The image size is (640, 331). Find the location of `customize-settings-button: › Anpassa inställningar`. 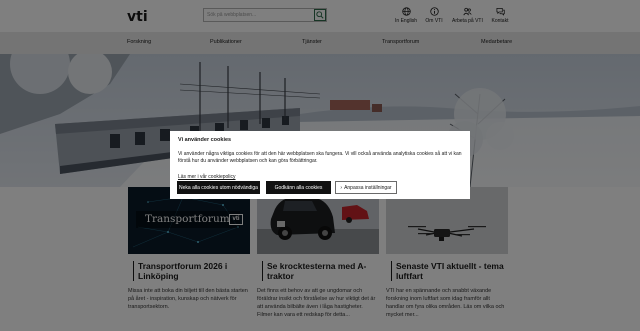

customize-settings-button: › Anpassa inställningar is located at coordinates (366, 187).